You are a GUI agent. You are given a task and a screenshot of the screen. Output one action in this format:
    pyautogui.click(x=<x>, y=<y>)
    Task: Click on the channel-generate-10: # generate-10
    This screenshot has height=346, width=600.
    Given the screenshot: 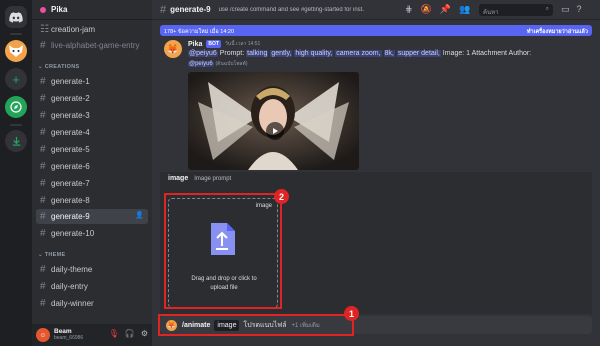 What is the action you would take?
    pyautogui.click(x=92, y=233)
    